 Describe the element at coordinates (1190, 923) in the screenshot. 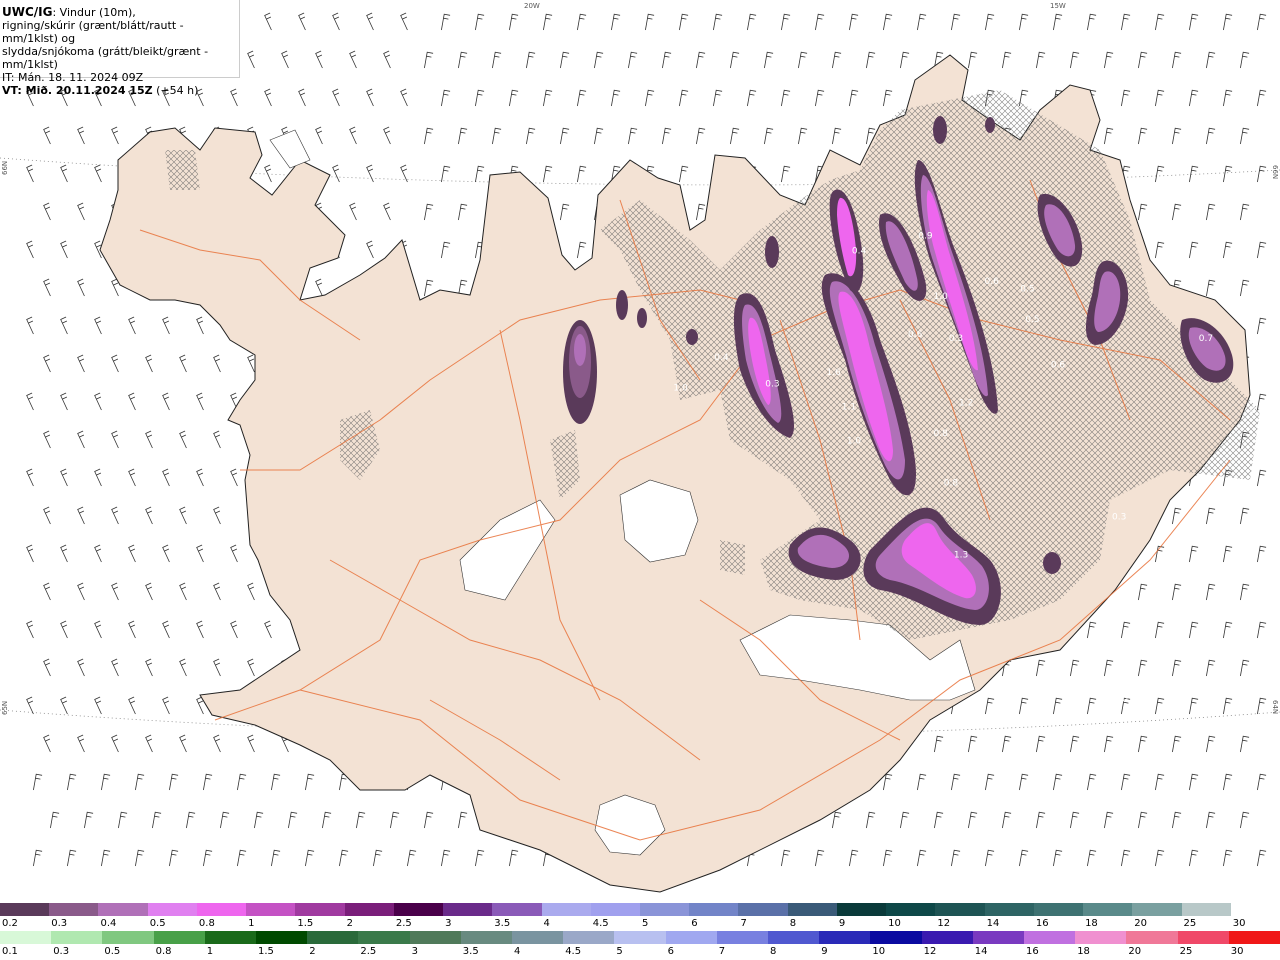

I see `legend-label: 25` at that location.